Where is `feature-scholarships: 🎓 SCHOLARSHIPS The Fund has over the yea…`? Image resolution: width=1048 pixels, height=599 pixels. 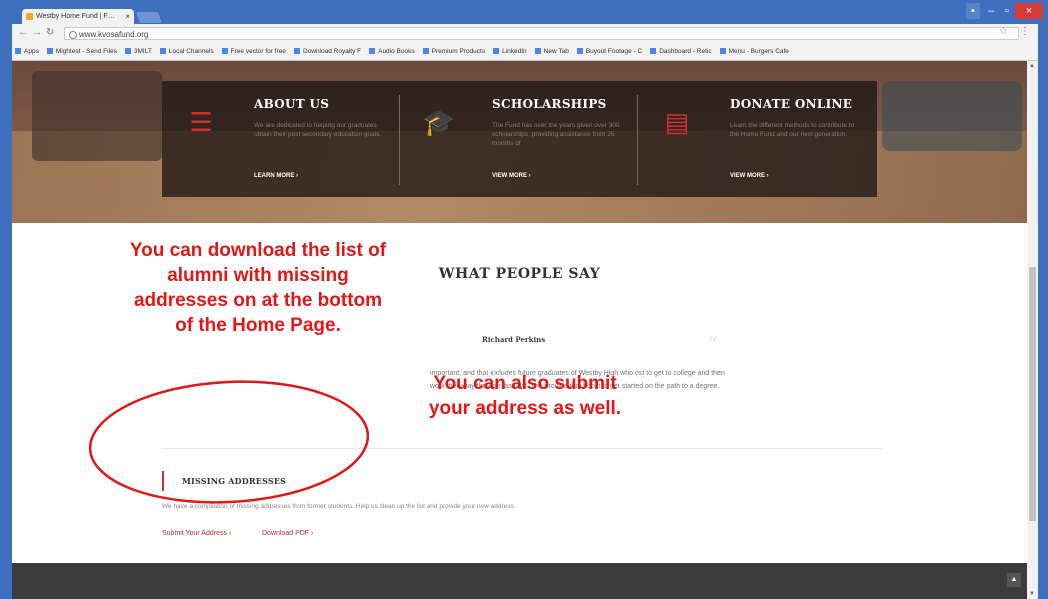 feature-scholarships: 🎓 SCHOLARSHIPS The Fund has over the yea… is located at coordinates (519, 139).